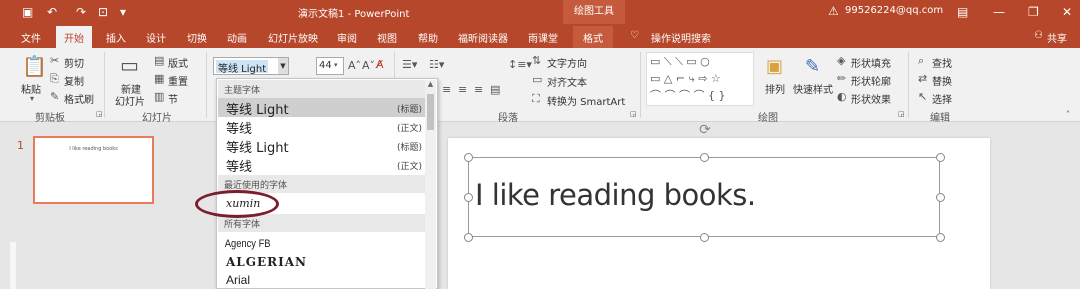 Image resolution: width=1080 pixels, height=289 pixels. I want to click on reset-icon: ▦, so click(159, 78).